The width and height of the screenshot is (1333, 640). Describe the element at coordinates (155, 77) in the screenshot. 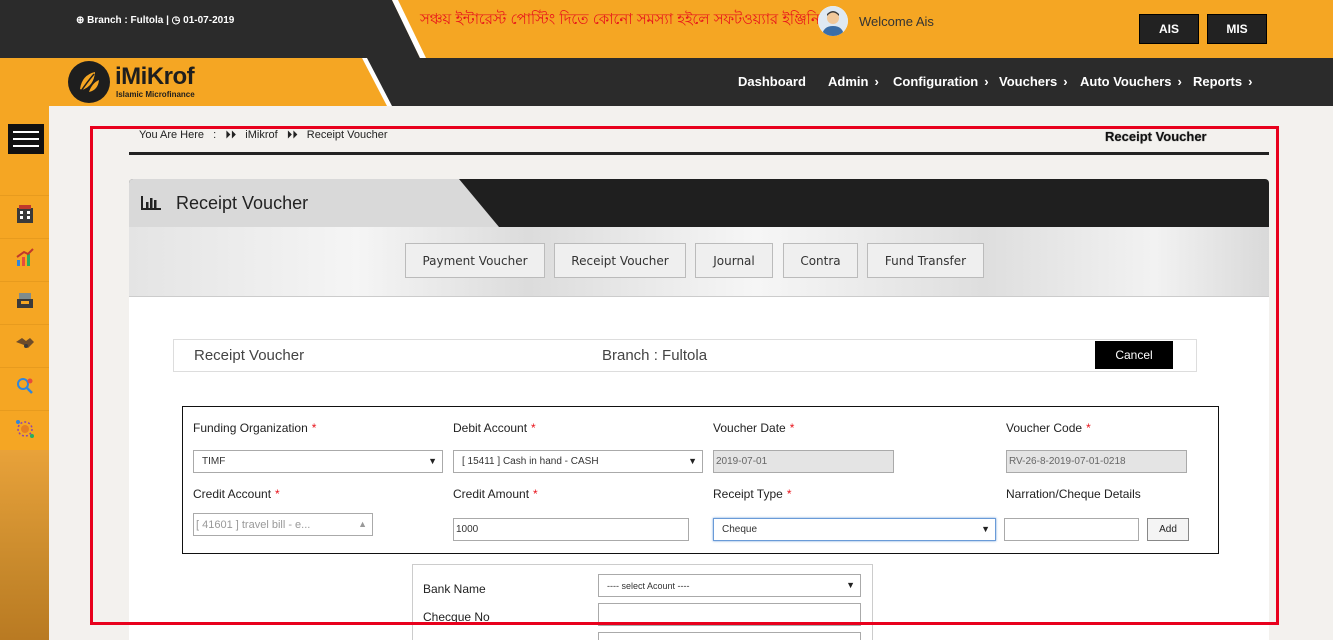

I see `logo-title: iMiKrof` at that location.